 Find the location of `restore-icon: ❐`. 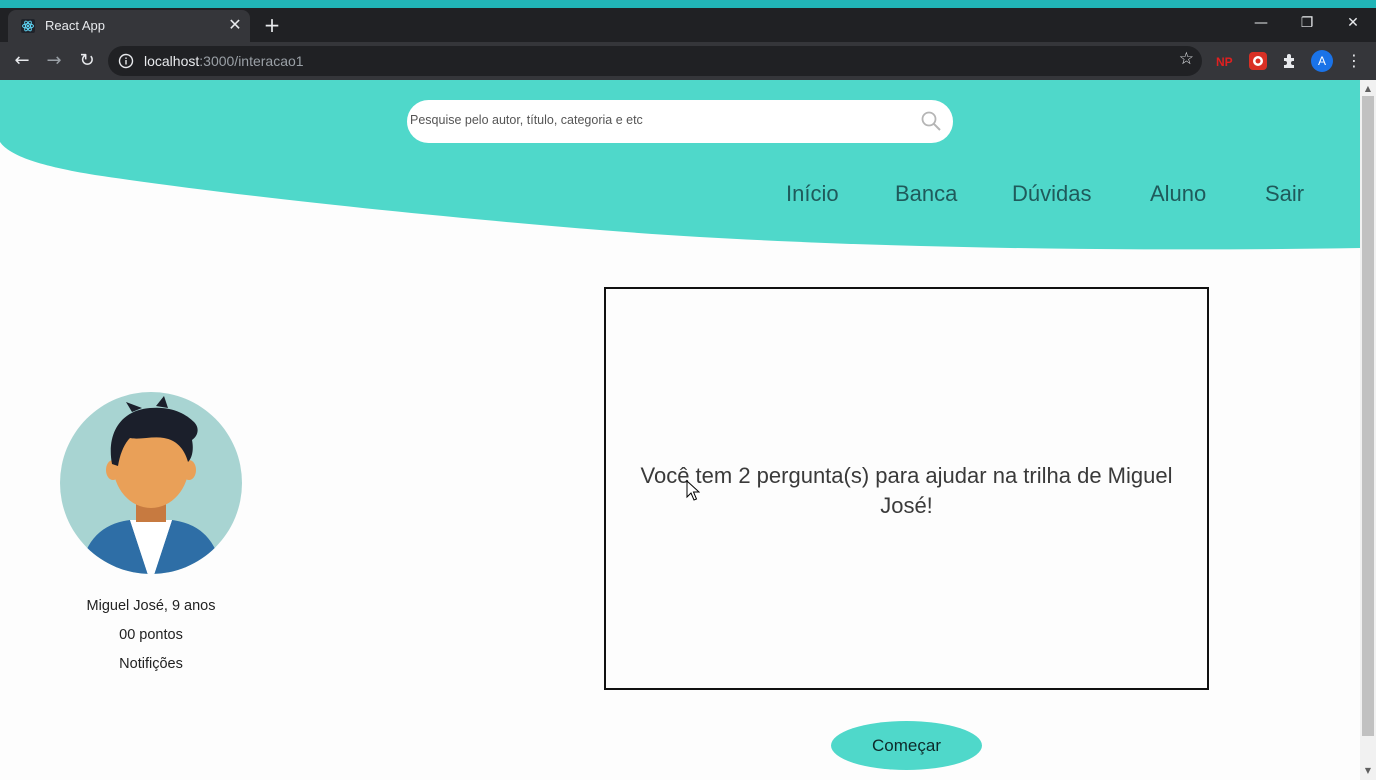

restore-icon: ❐ is located at coordinates (1307, 23).